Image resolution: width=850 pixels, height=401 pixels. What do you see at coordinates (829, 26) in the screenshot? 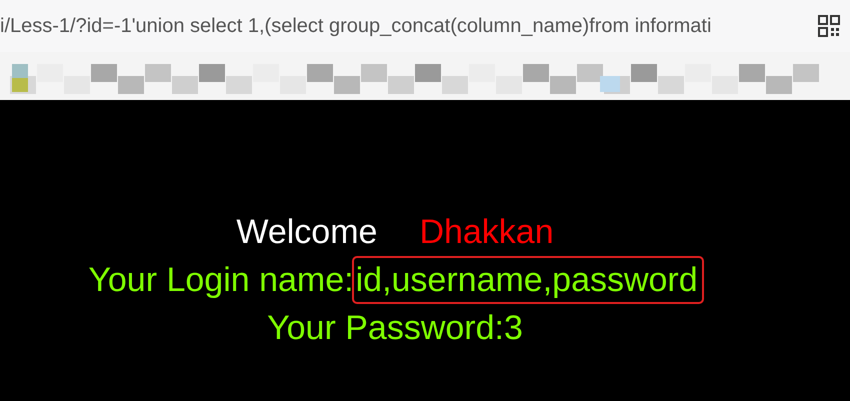
I see `qr-code-icon` at bounding box center [829, 26].